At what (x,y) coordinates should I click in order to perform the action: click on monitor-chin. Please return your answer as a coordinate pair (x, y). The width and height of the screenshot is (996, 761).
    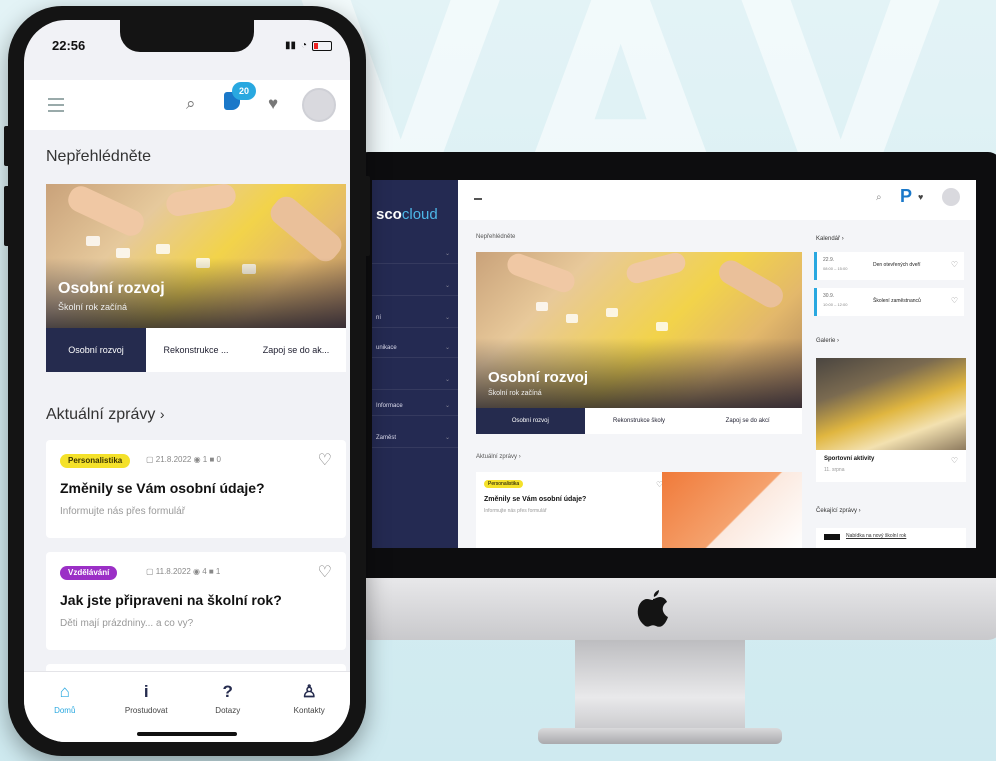
    Looking at the image, I should click on (675, 609).